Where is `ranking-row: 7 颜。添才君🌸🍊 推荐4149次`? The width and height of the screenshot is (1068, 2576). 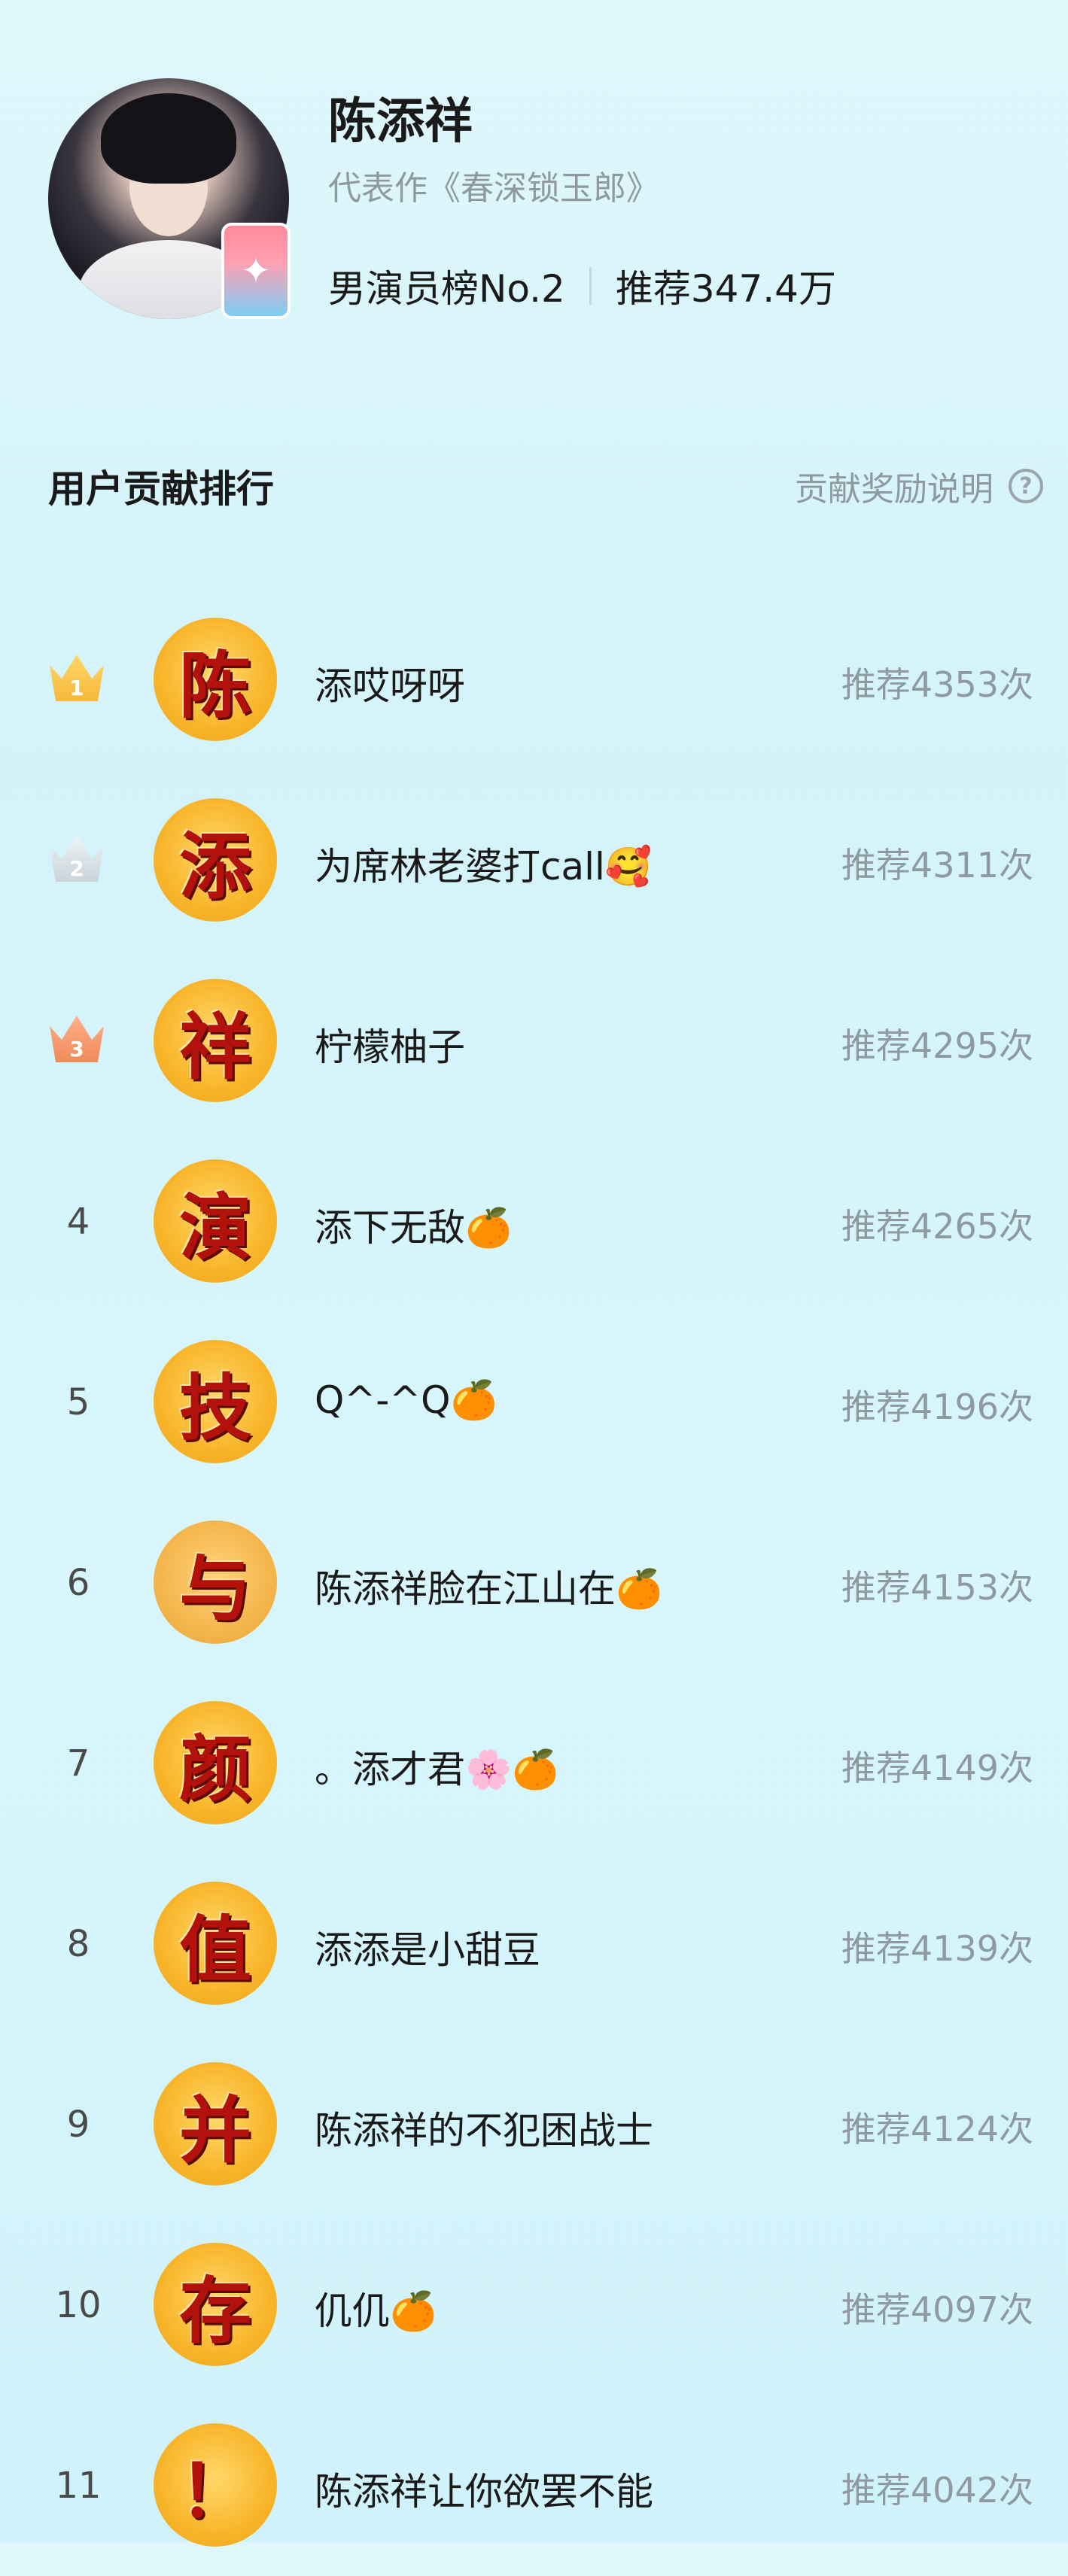 ranking-row: 7 颜。添才君🌸🍊 推荐4149次 is located at coordinates (534, 1763).